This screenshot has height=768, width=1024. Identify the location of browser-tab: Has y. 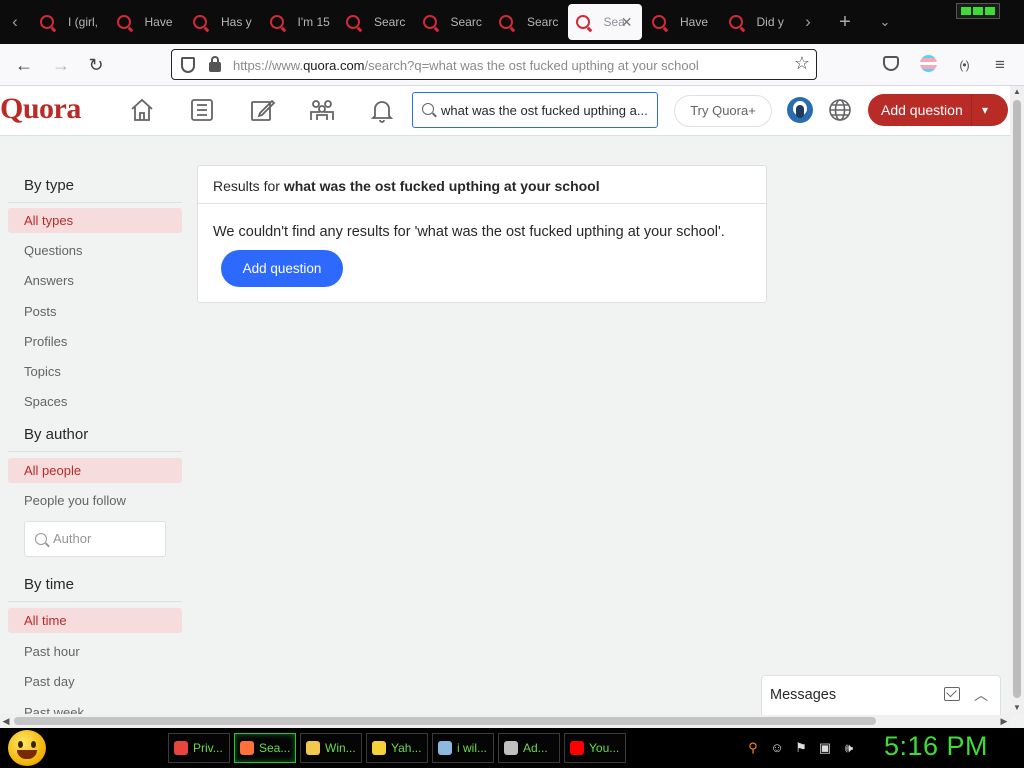
(222, 22).